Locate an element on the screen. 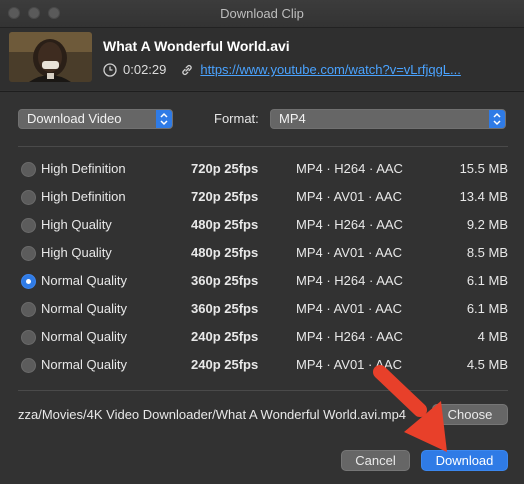 Image resolution: width=524 pixels, height=484 pixels. title-bar: Download Clip is located at coordinates (262, 14).